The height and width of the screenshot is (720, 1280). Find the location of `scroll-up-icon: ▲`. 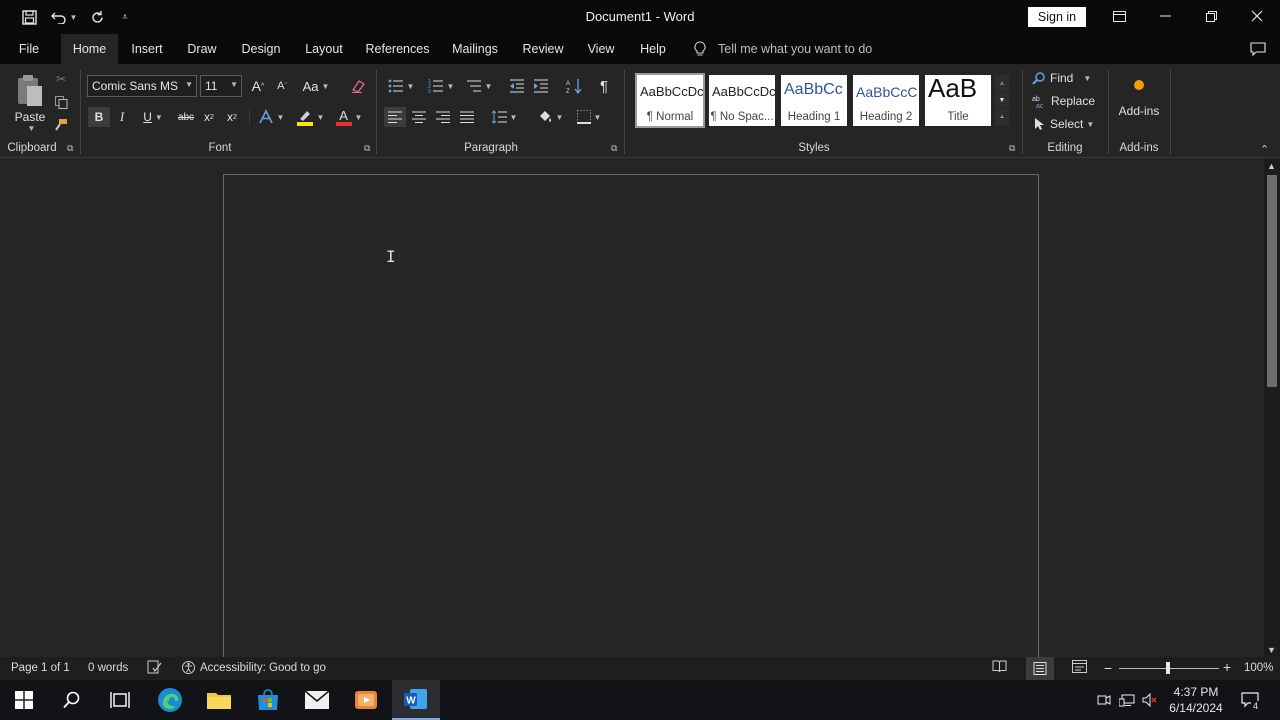

scroll-up-icon: ▲ is located at coordinates (1271, 166).